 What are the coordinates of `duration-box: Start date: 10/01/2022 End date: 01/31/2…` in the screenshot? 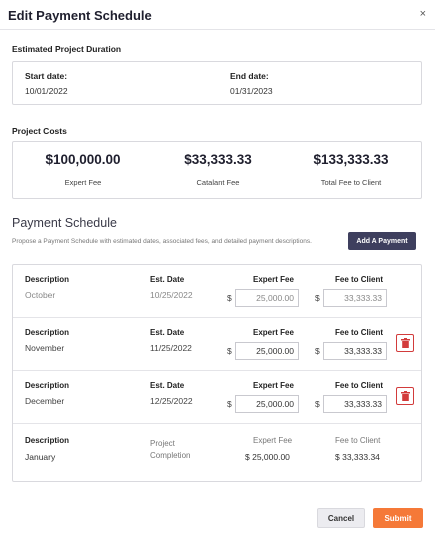 It's located at (217, 83).